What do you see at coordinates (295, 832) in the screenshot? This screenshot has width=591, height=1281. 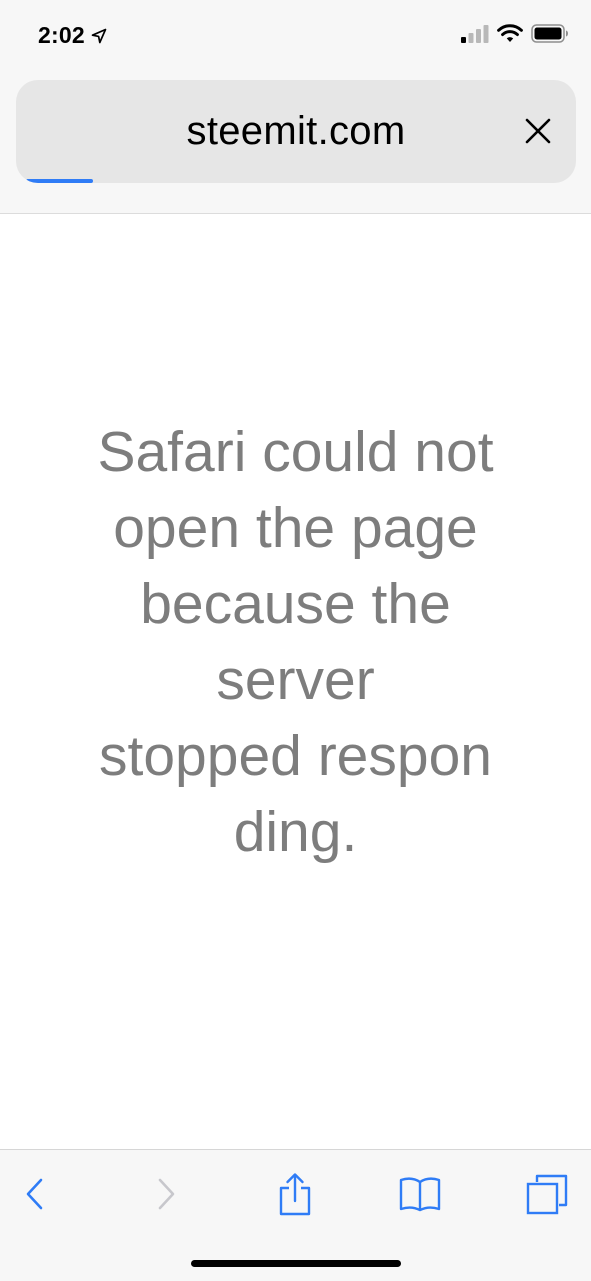 I see `error-line: ding.` at bounding box center [295, 832].